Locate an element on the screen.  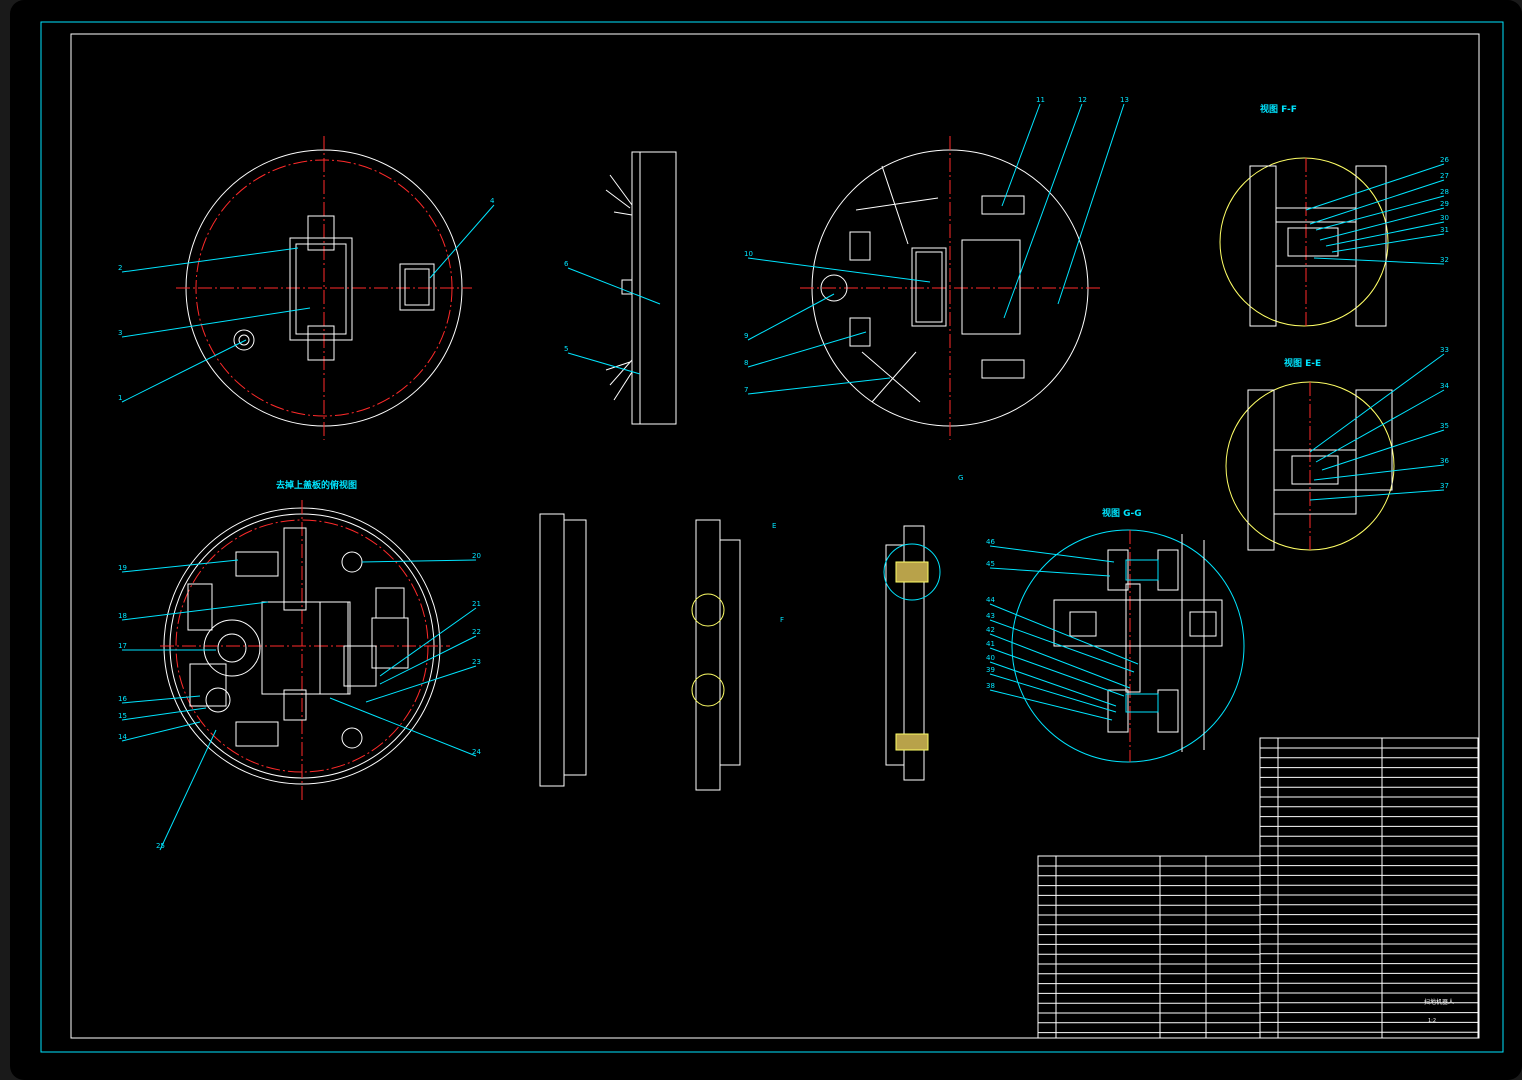
section-mark-e: E is located at coordinates (774, 526).